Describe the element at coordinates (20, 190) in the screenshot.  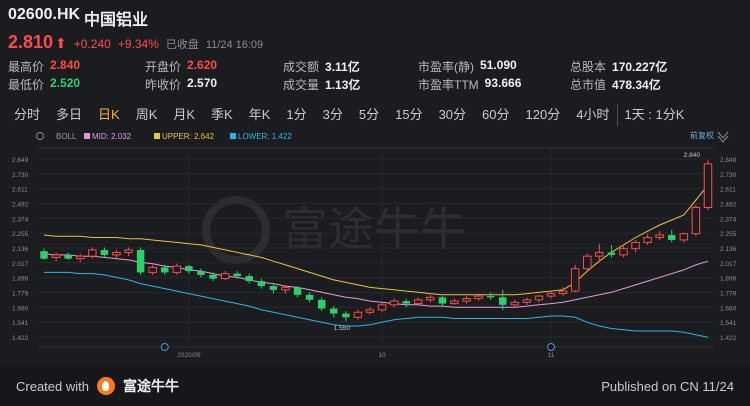
I see `y-tick-left: 2.611` at that location.